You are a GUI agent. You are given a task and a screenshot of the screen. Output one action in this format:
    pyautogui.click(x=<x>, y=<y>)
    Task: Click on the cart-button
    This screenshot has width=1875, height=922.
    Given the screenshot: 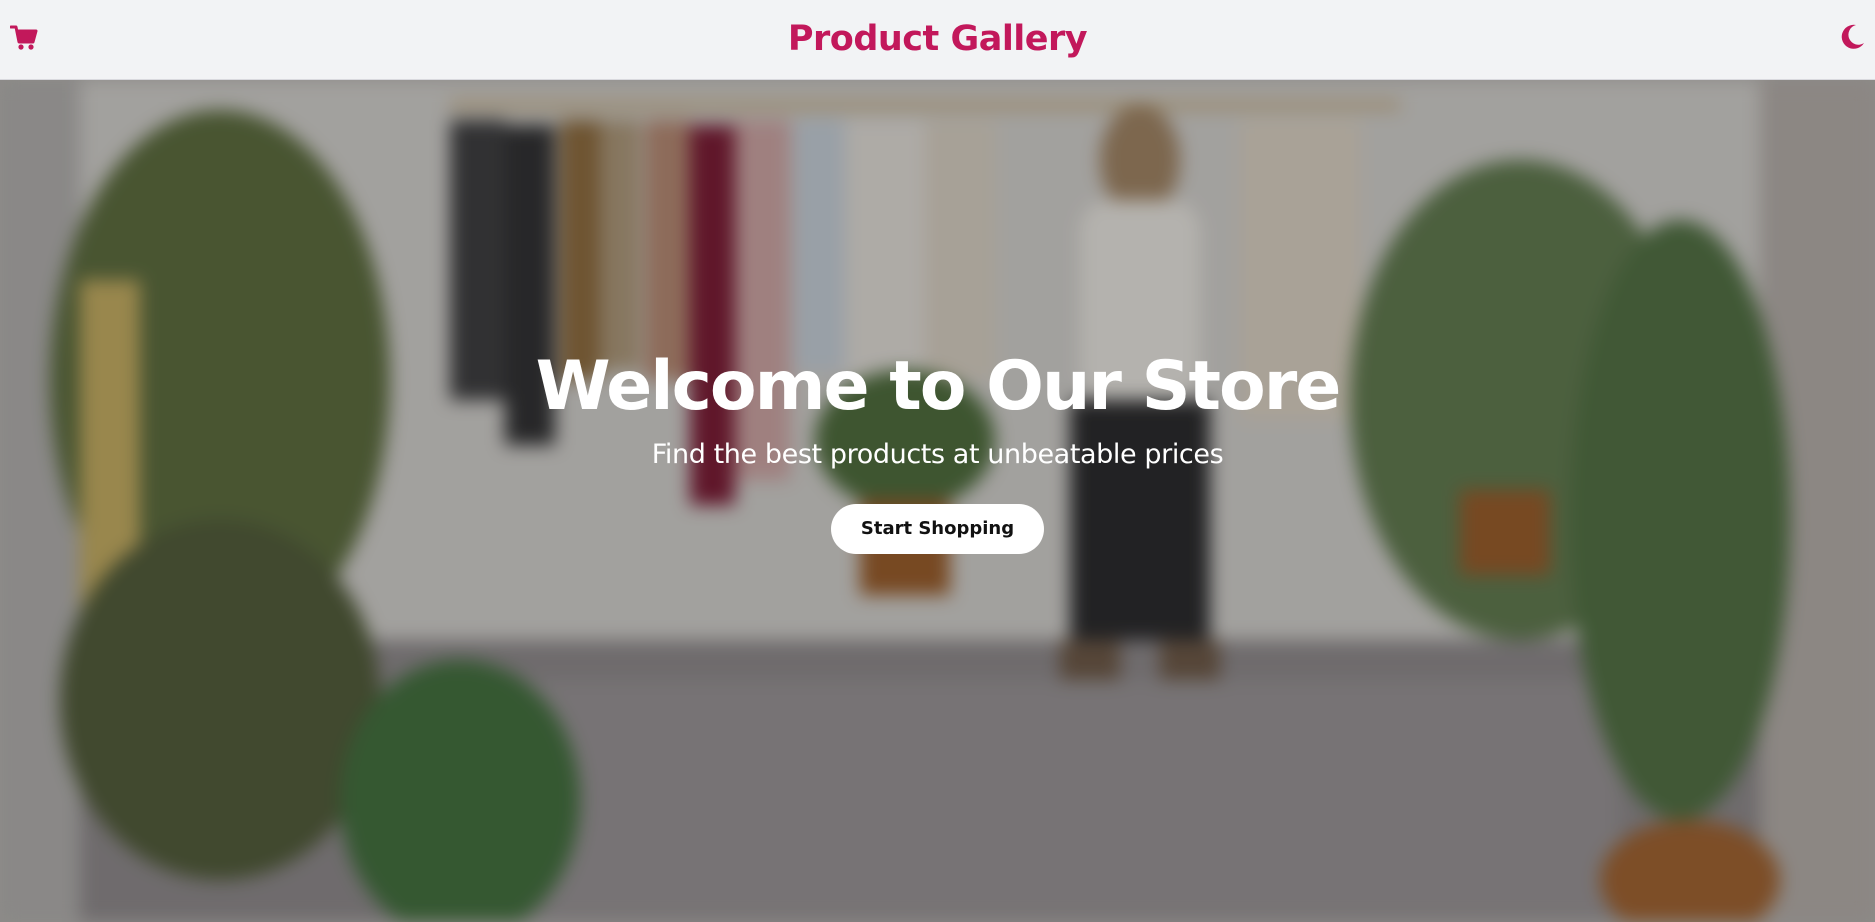 What is the action you would take?
    pyautogui.click(x=24, y=38)
    